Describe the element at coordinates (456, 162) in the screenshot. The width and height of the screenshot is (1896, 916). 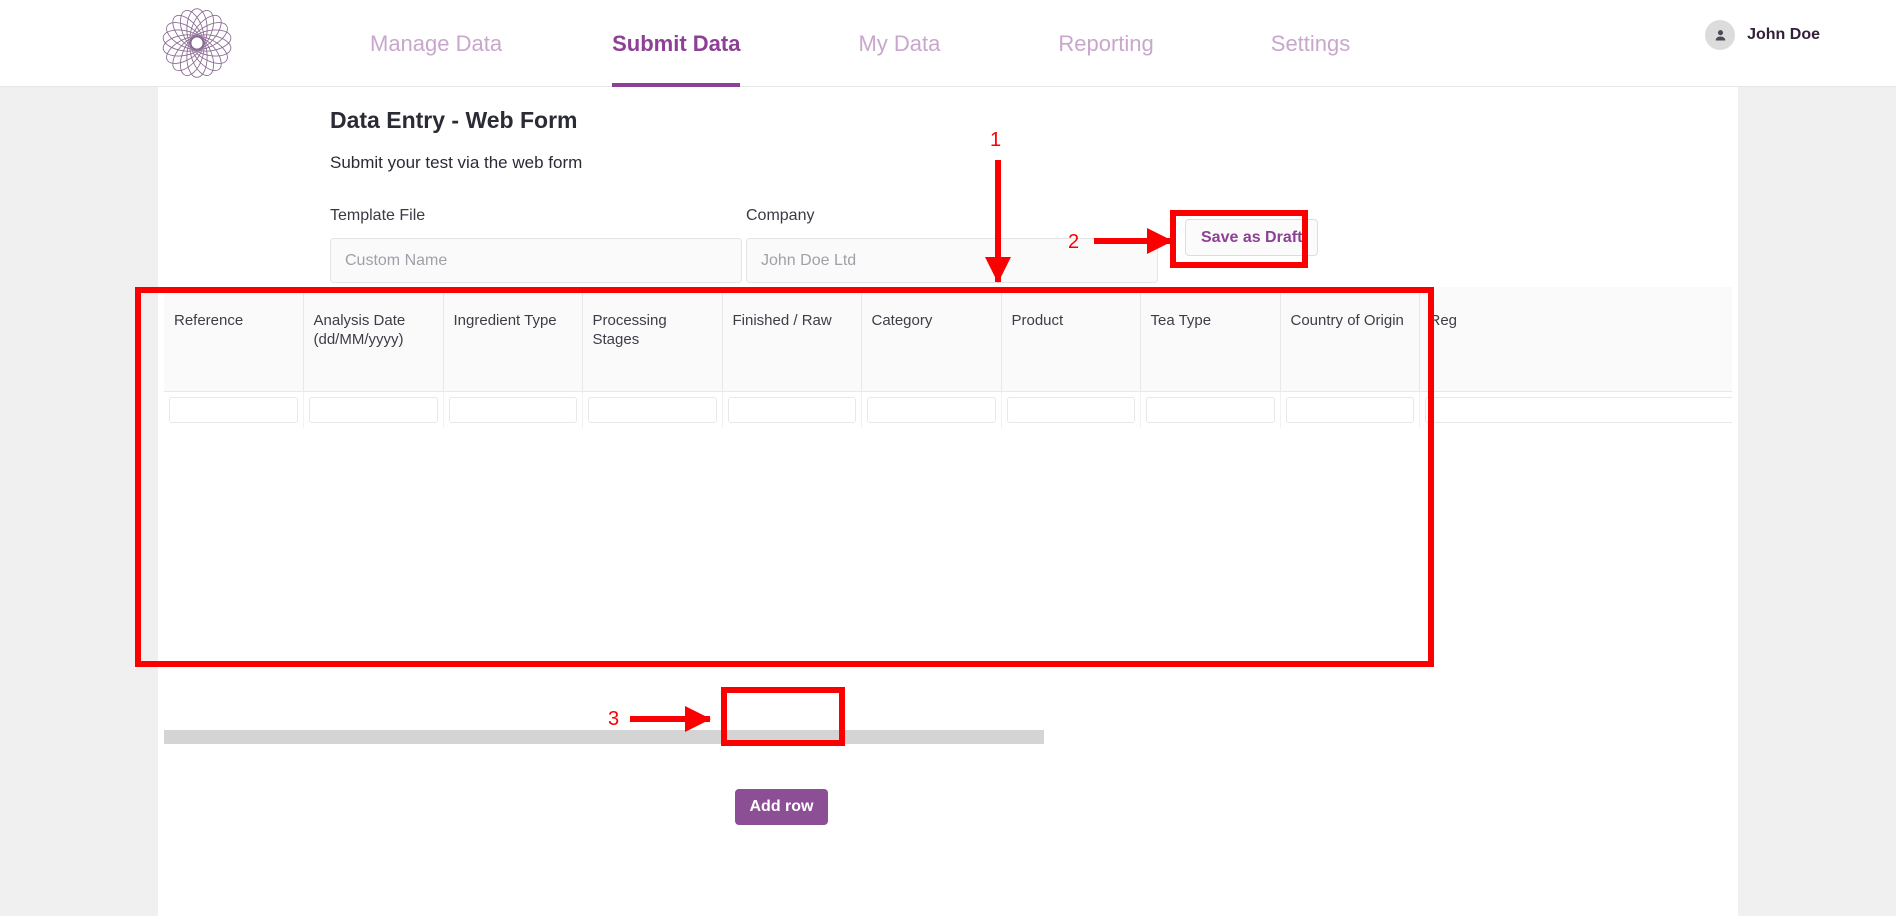
I see `page-subtitle: Submit your test via the web form` at that location.